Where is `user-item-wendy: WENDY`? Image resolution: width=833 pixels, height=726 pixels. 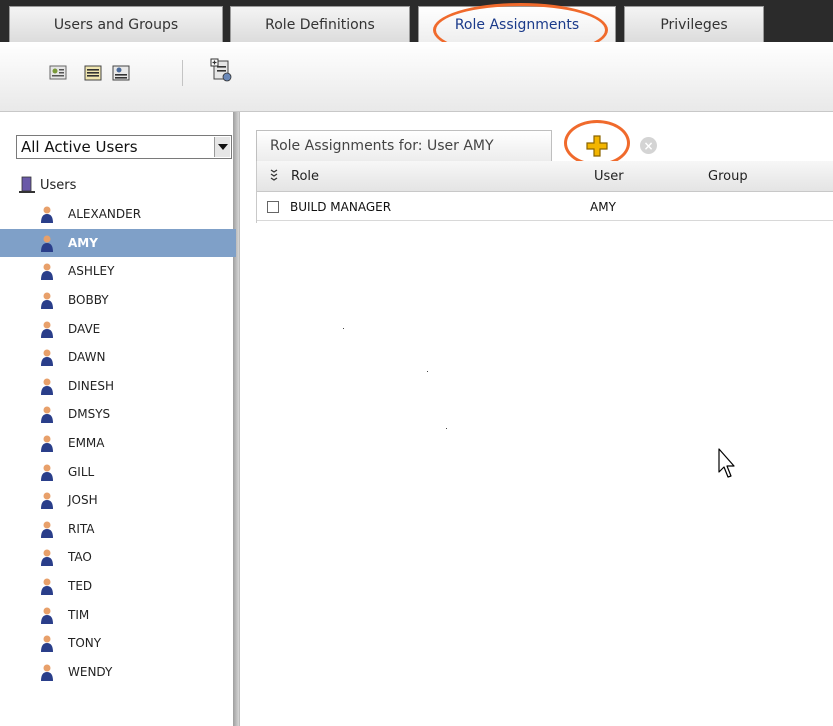 user-item-wendy: WENDY is located at coordinates (118, 672).